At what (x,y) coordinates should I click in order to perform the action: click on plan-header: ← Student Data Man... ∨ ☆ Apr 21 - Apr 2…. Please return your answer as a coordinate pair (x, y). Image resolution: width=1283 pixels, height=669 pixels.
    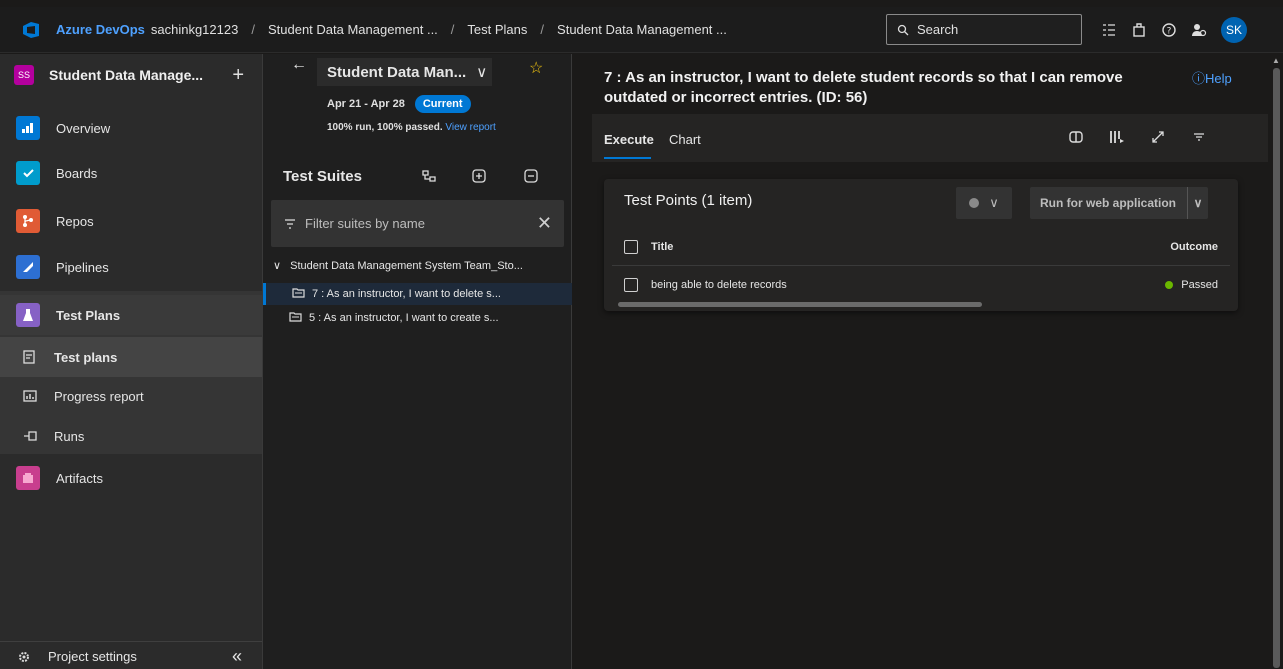
    Looking at the image, I should click on (417, 104).